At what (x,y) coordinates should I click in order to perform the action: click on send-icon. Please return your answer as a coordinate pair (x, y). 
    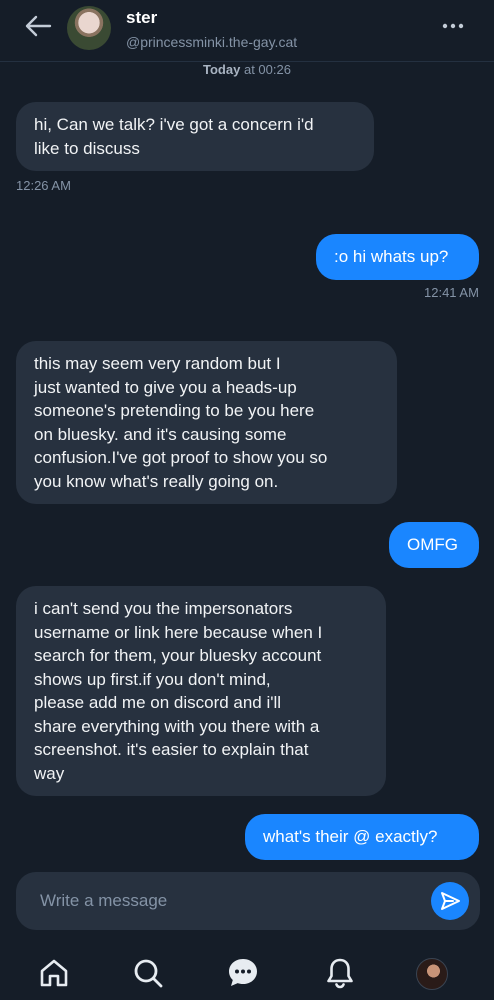
    Looking at the image, I should click on (450, 901).